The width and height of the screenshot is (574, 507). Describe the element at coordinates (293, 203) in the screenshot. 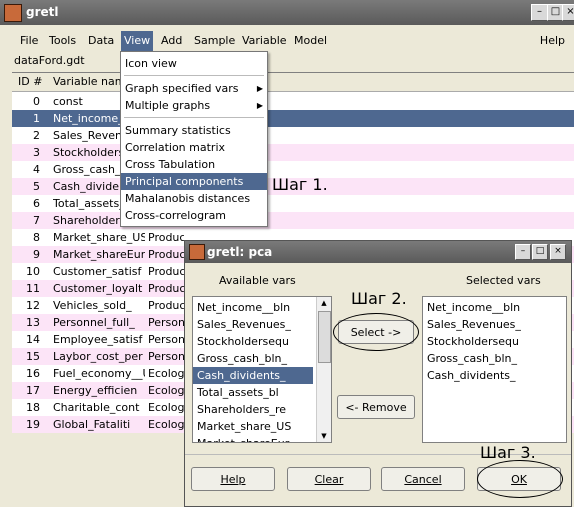

I see `table-row: 6 Total_assets_` at that location.